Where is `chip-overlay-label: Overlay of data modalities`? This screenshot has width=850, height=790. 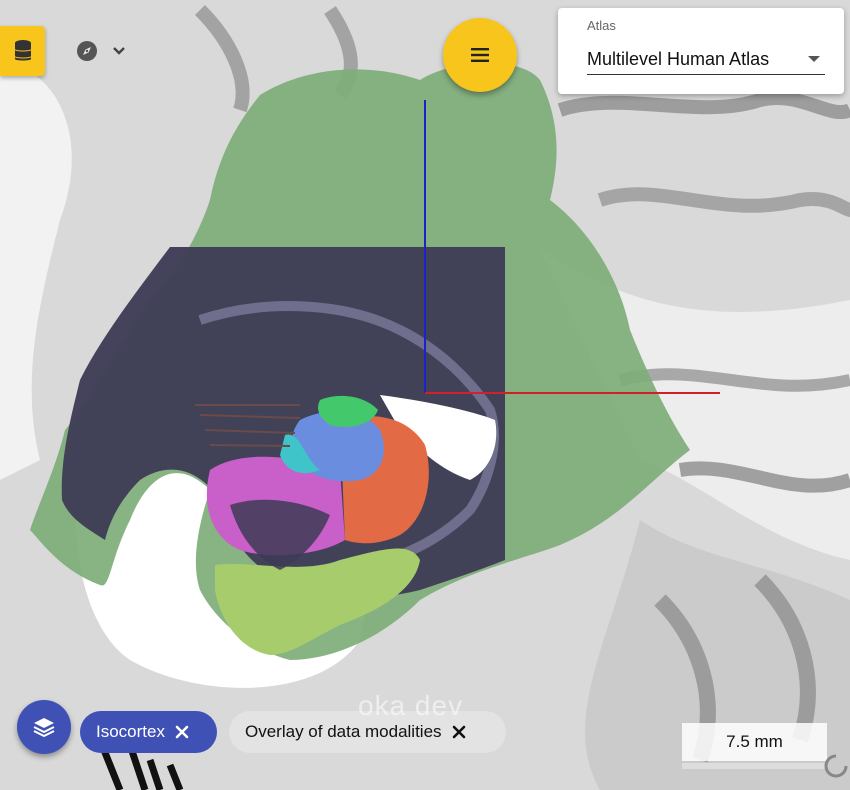
chip-overlay-label: Overlay of data modalities is located at coordinates (343, 731).